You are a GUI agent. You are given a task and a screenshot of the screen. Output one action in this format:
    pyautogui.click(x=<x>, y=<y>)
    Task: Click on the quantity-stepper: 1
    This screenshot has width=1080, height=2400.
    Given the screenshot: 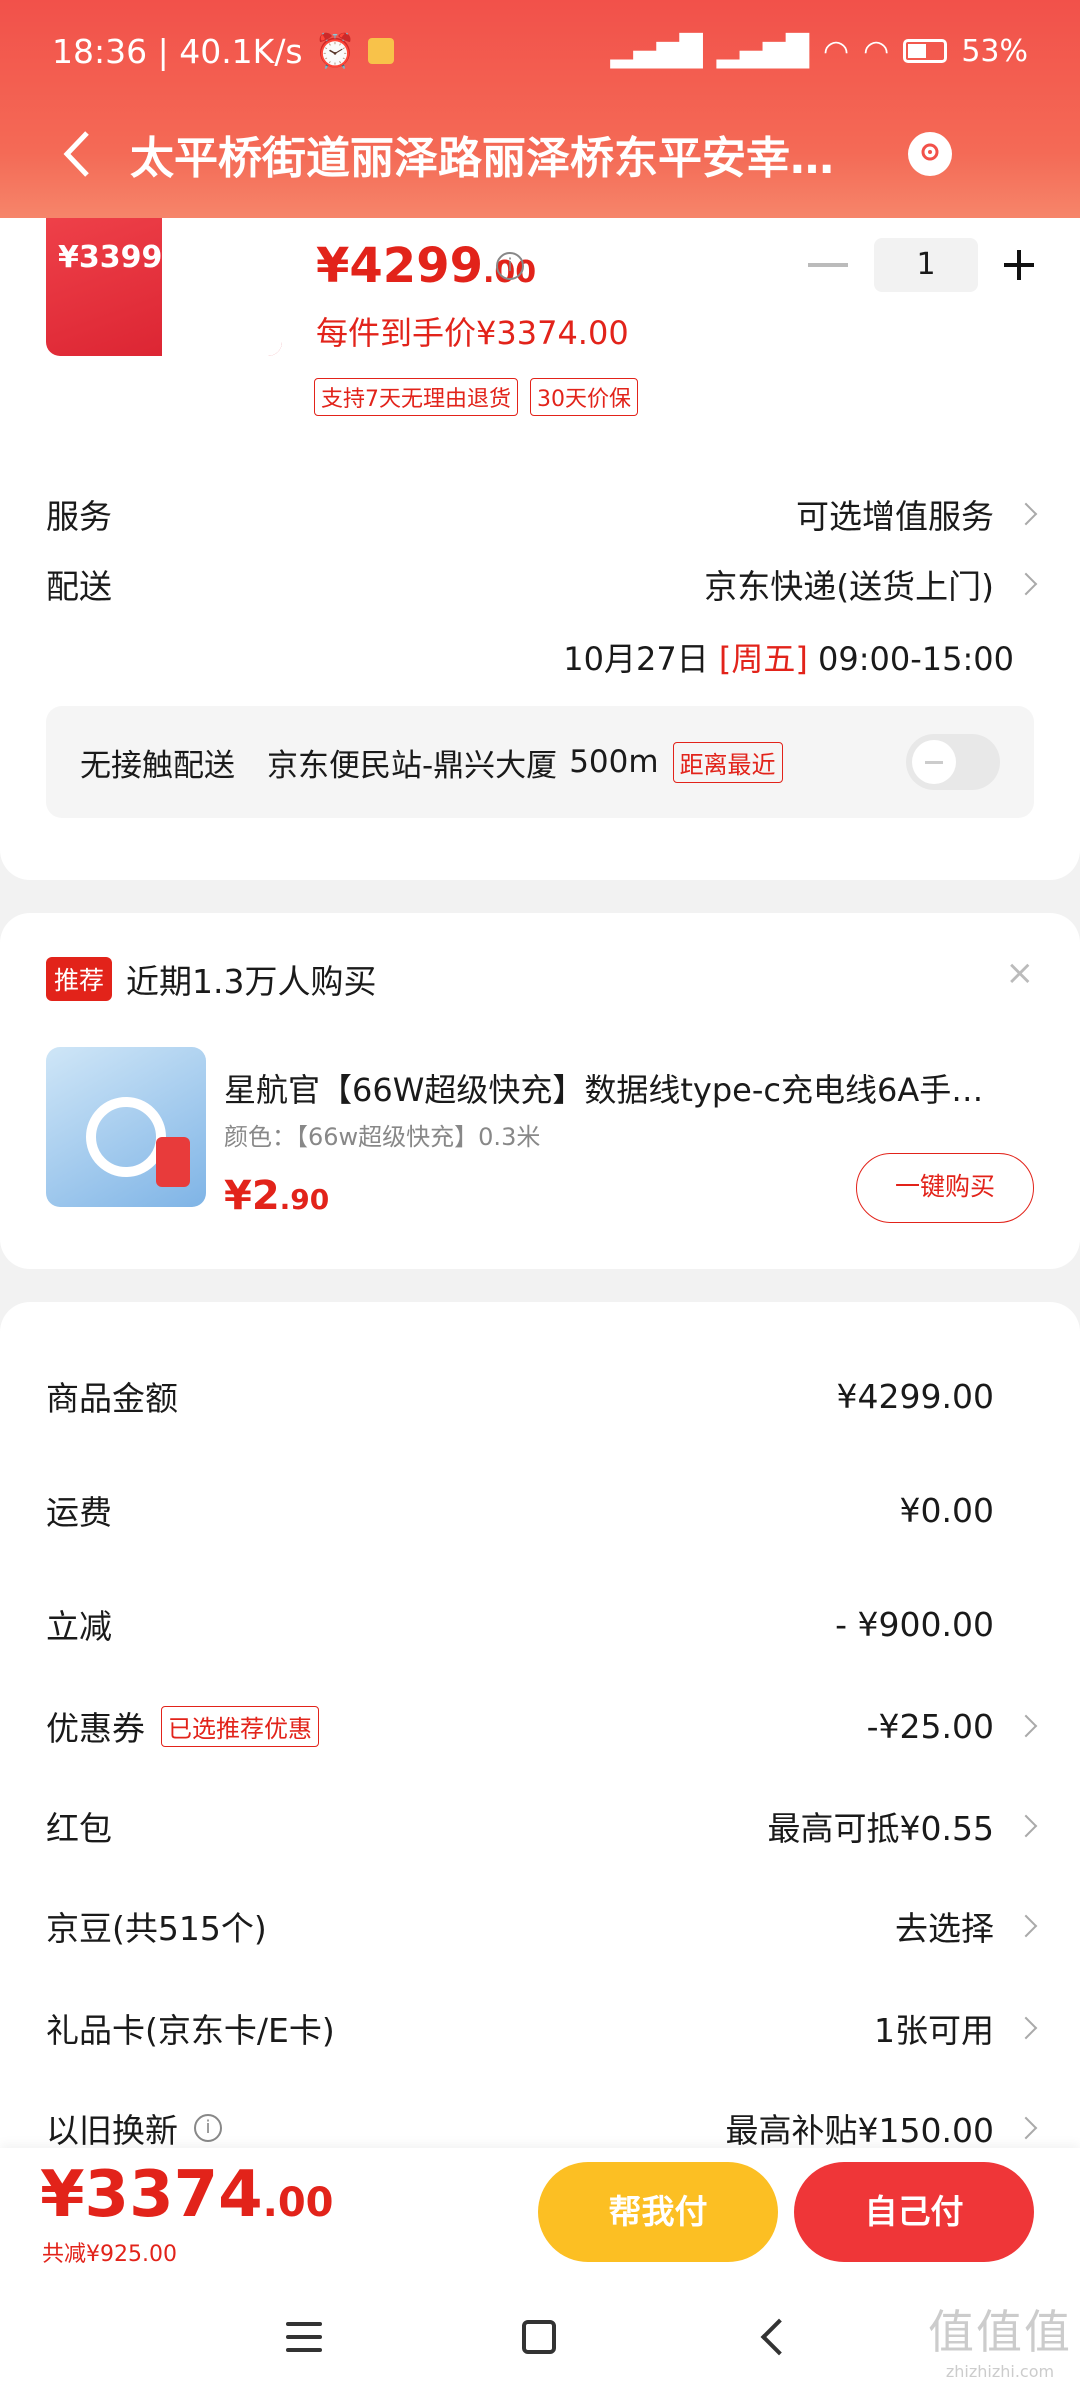 What is the action you would take?
    pyautogui.click(x=921, y=265)
    